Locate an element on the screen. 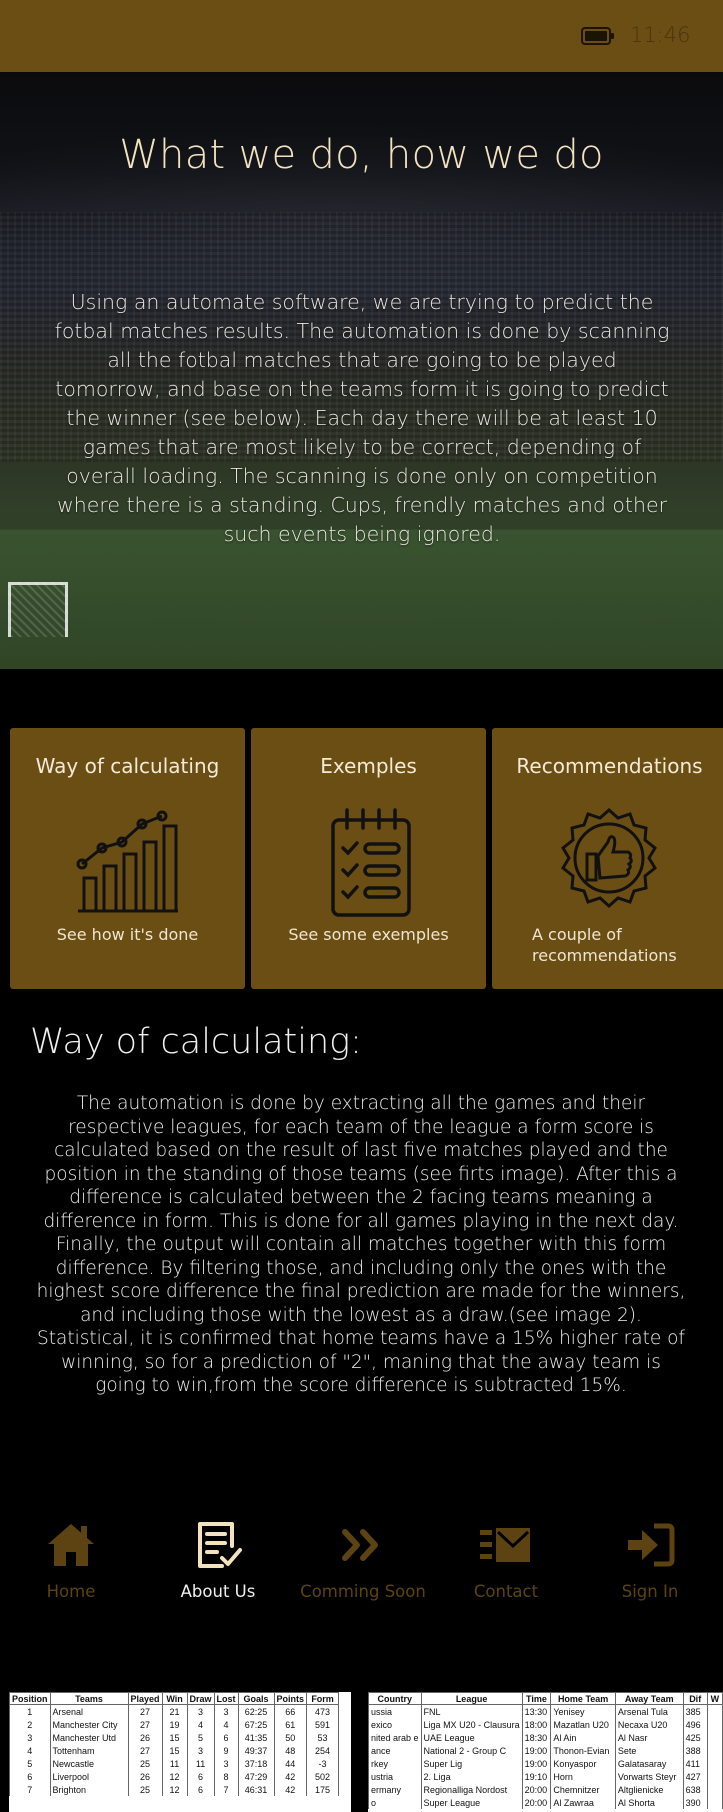  table-cell: 48 is located at coordinates (290, 1750).